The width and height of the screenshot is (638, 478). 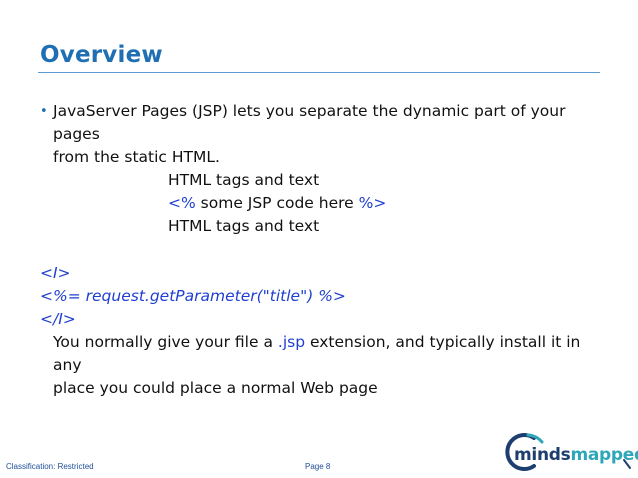 What do you see at coordinates (319, 72) in the screenshot?
I see `title-underline` at bounding box center [319, 72].